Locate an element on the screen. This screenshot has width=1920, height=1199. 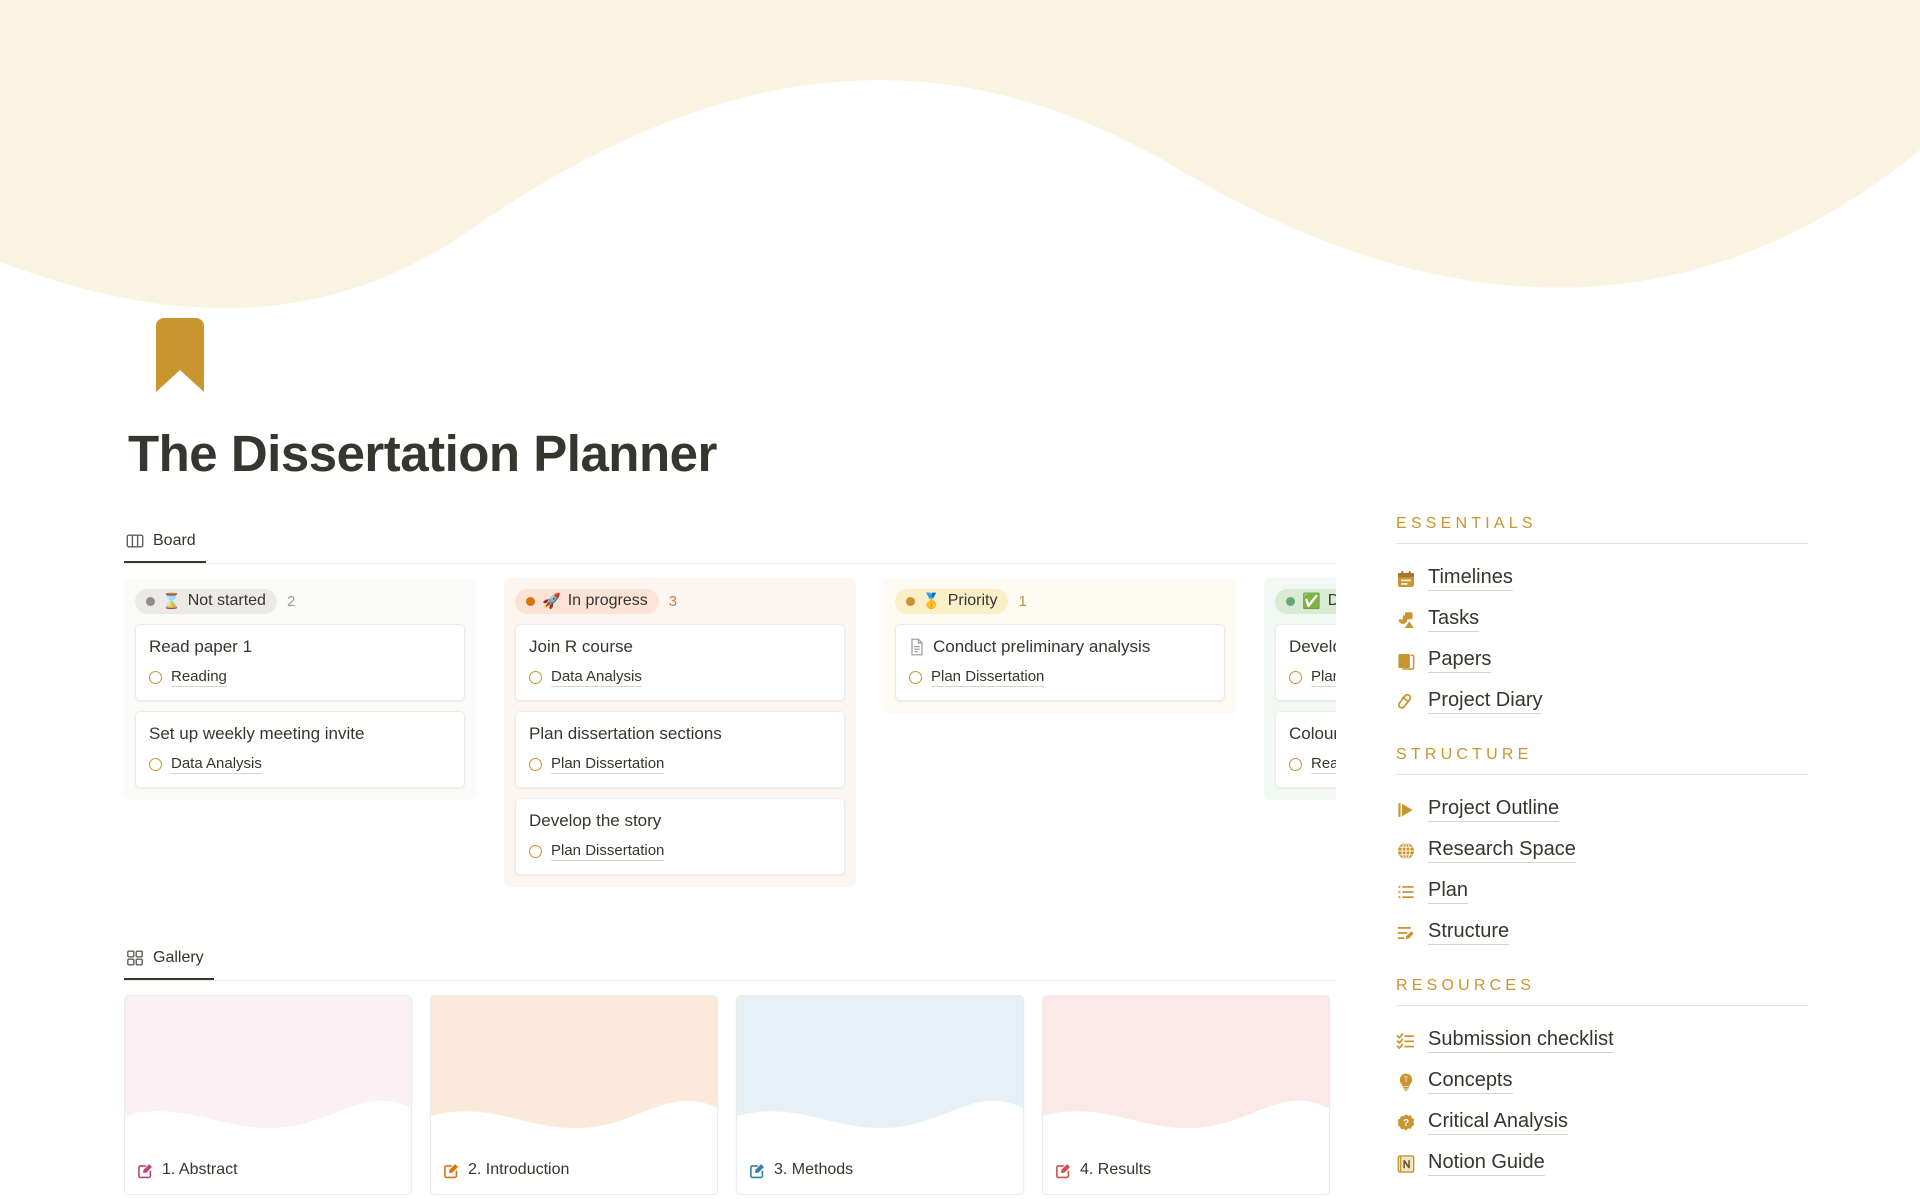
sidebar-item-structure: Structure is located at coordinates (1602, 932).